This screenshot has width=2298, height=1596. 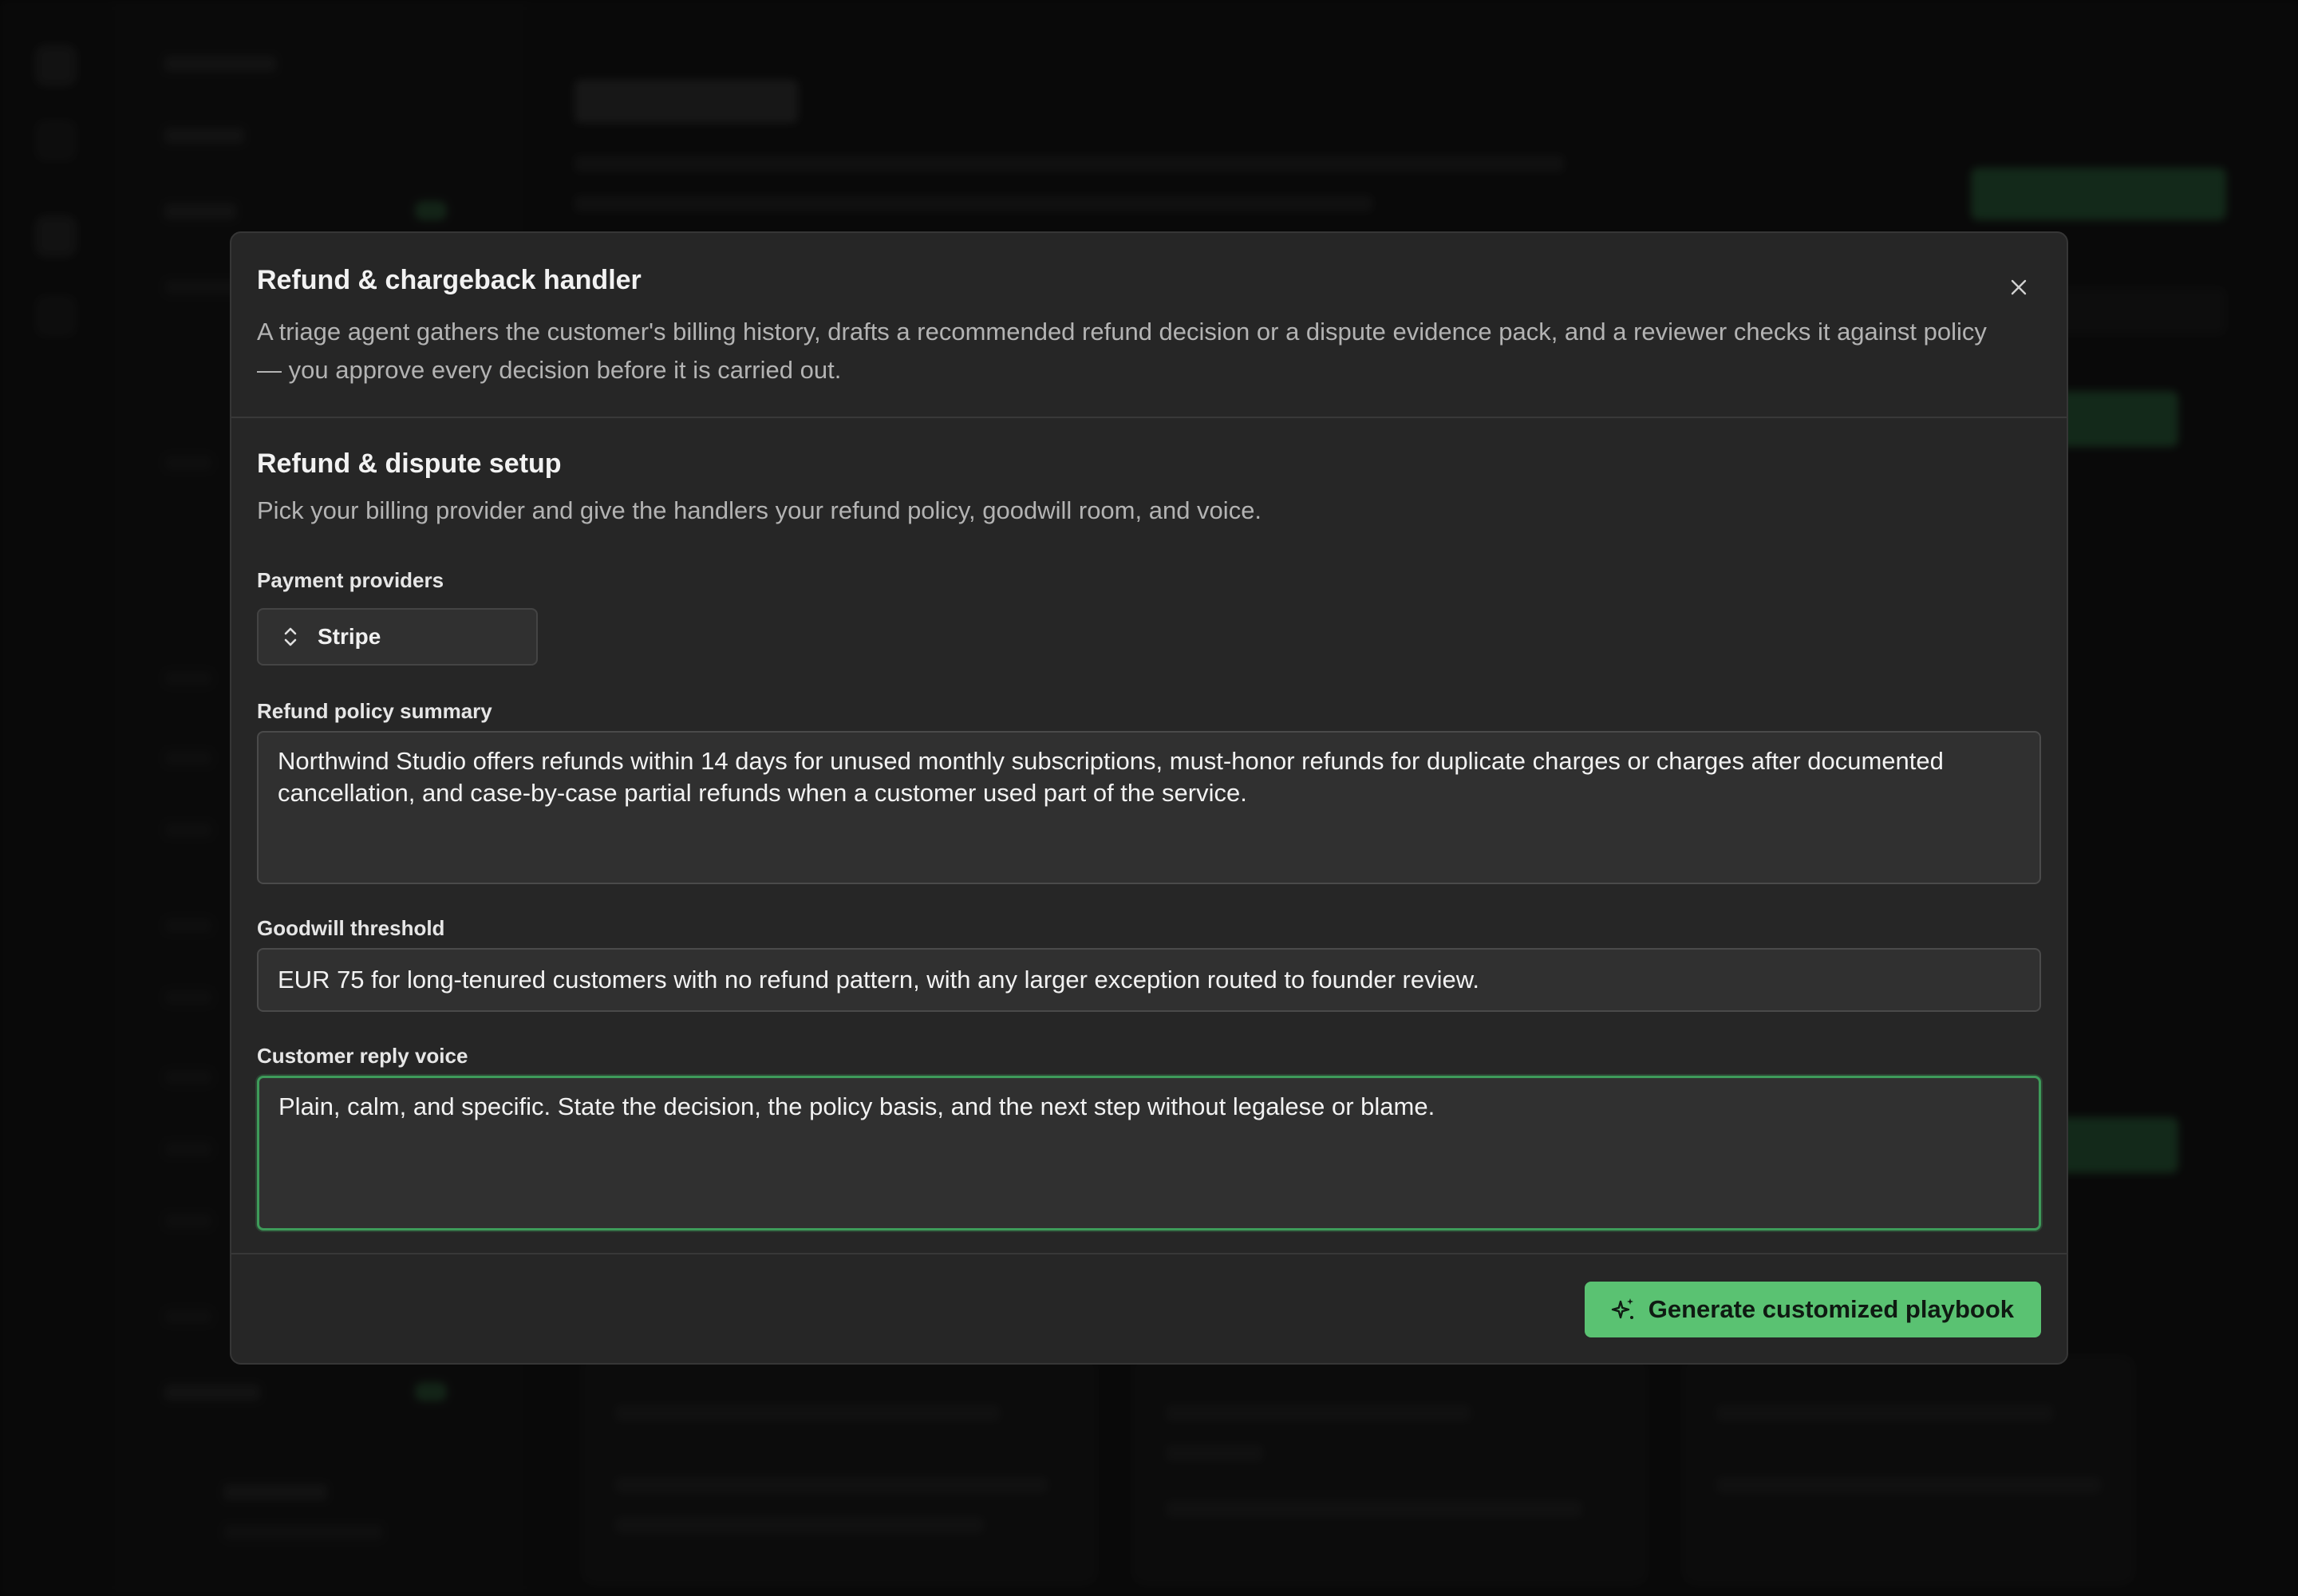 I want to click on close-icon, so click(x=2018, y=287).